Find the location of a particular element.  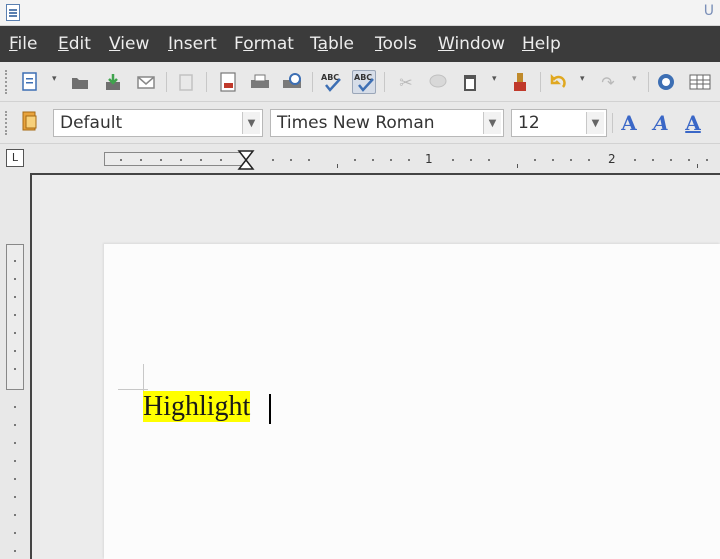

menu-format: Format is located at coordinates (264, 44).